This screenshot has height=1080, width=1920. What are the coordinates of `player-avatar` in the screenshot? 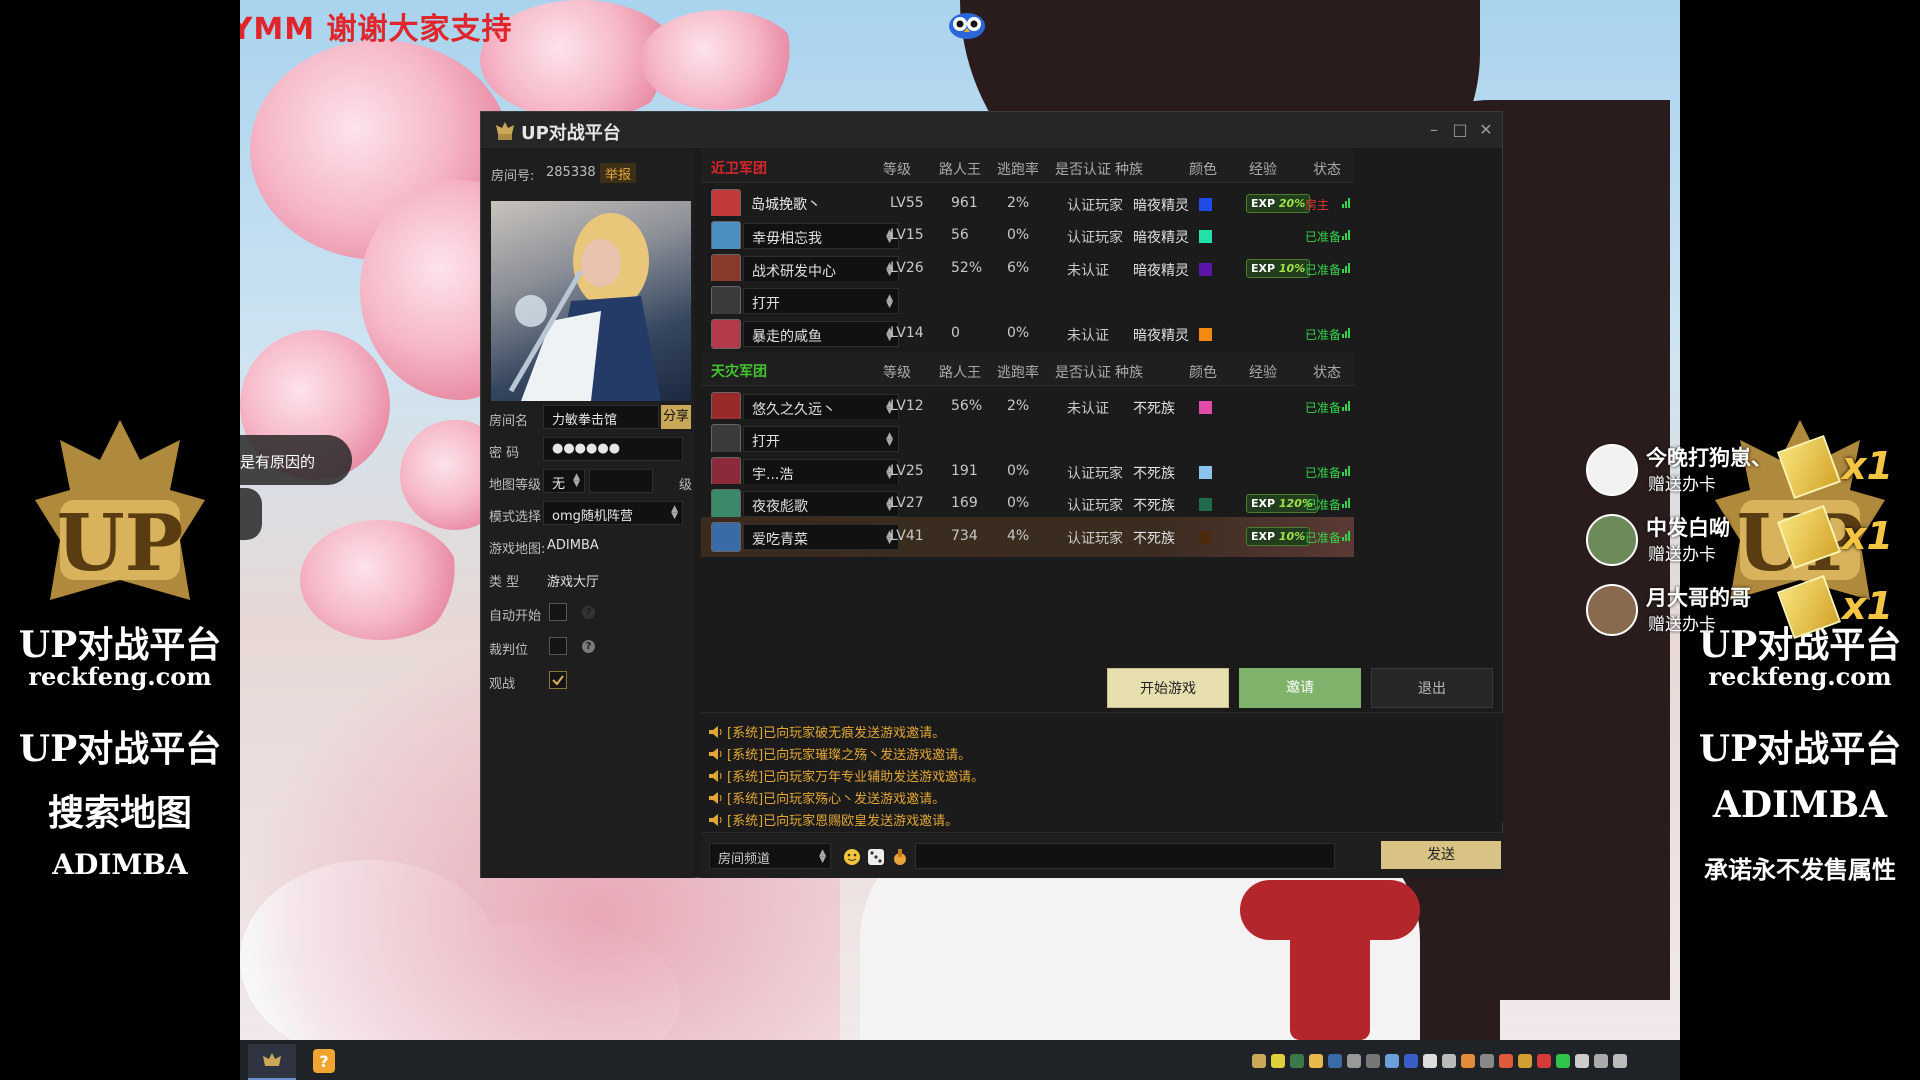 It's located at (726, 333).